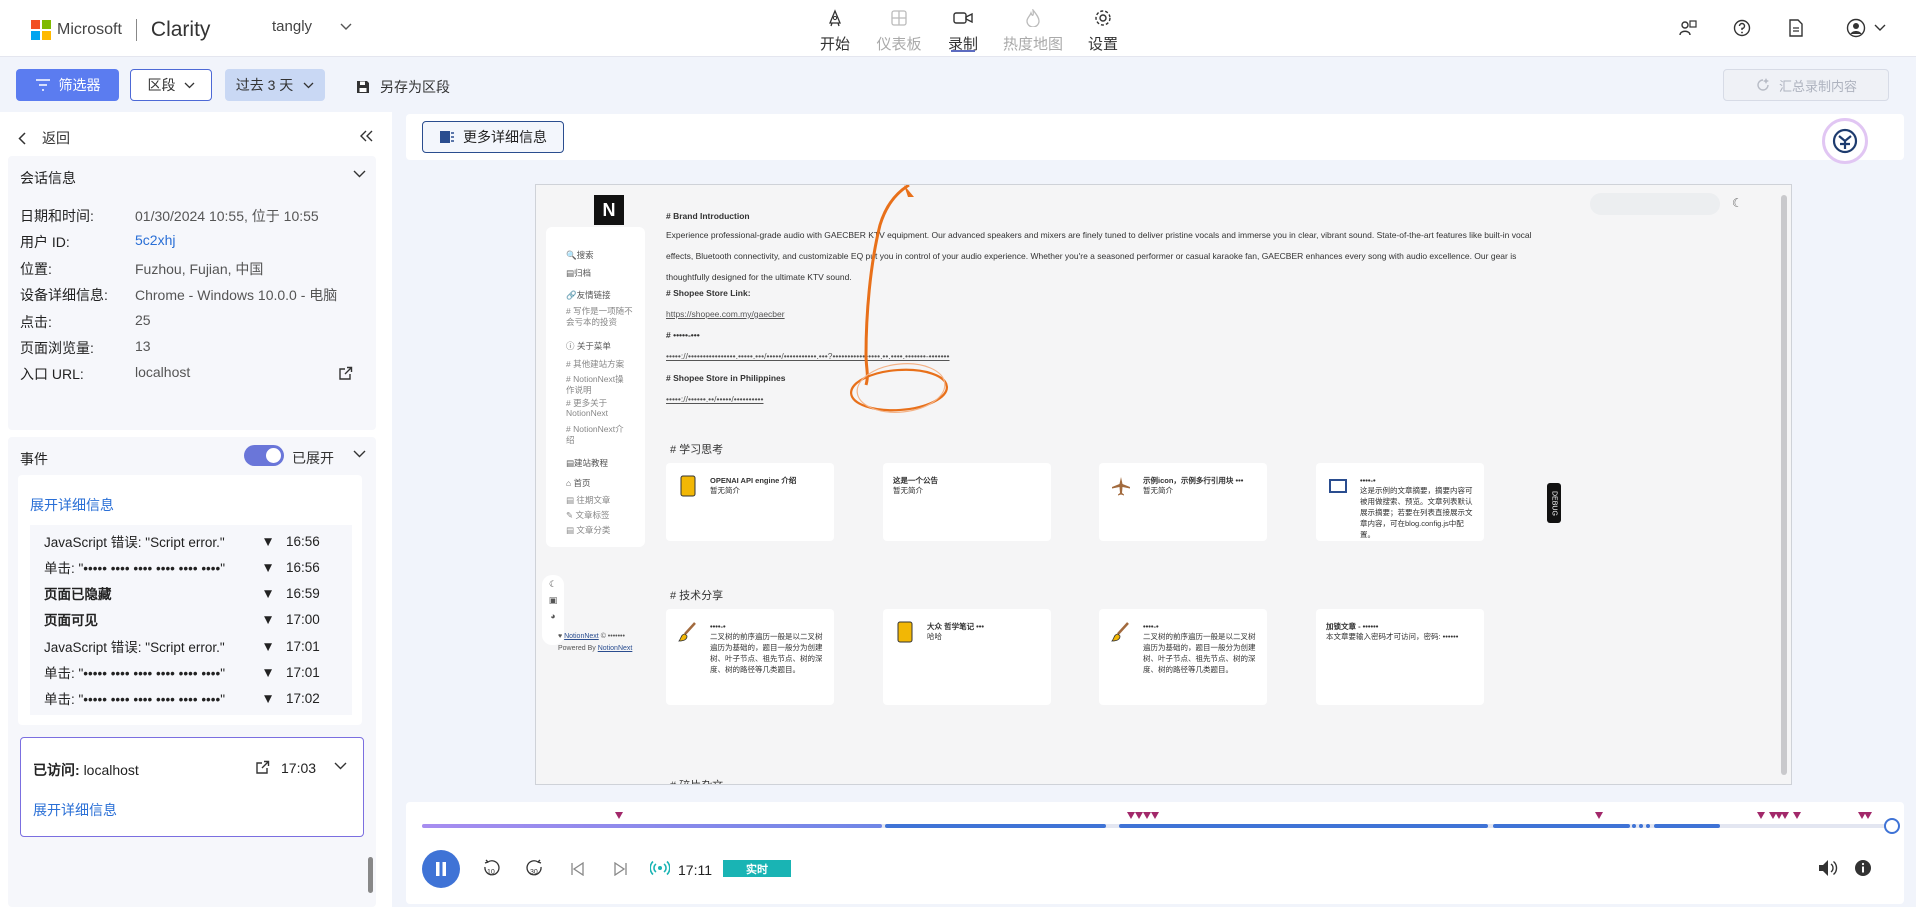  I want to click on forward-30-icon: 30, so click(535, 869).